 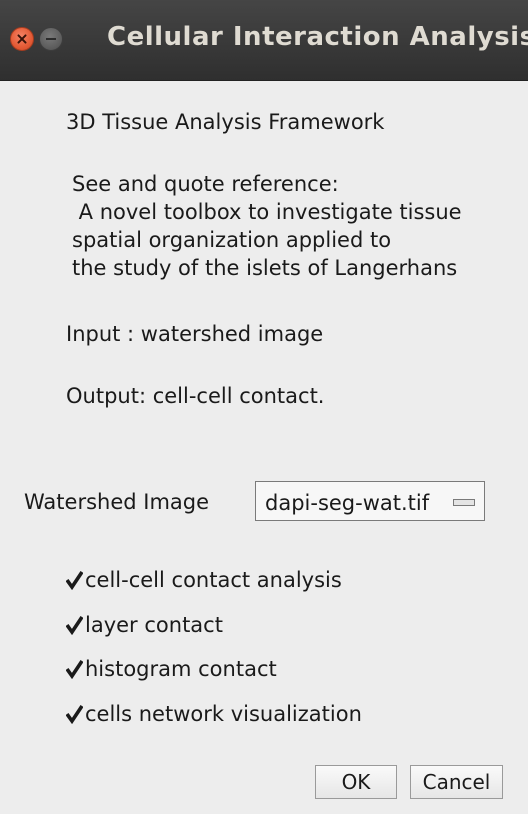 I want to click on checkbox-label: layer contact, so click(x=154, y=625).